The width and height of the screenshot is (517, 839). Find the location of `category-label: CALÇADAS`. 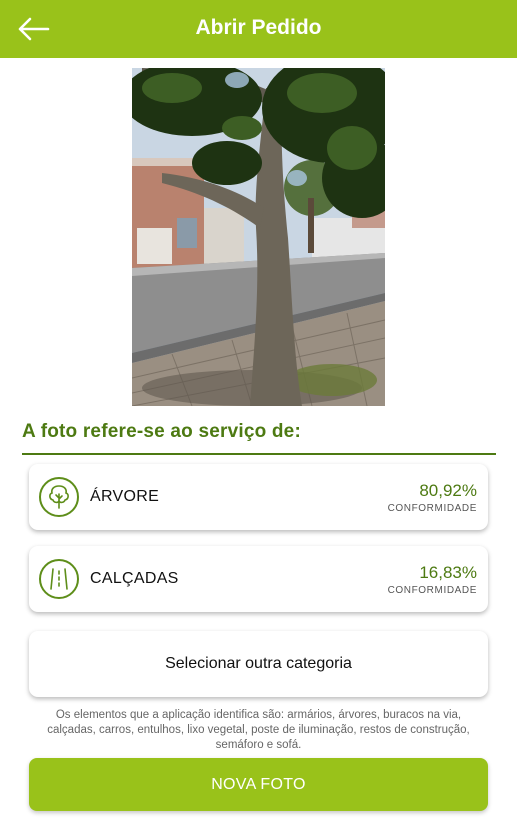

category-label: CALÇADAS is located at coordinates (134, 578).